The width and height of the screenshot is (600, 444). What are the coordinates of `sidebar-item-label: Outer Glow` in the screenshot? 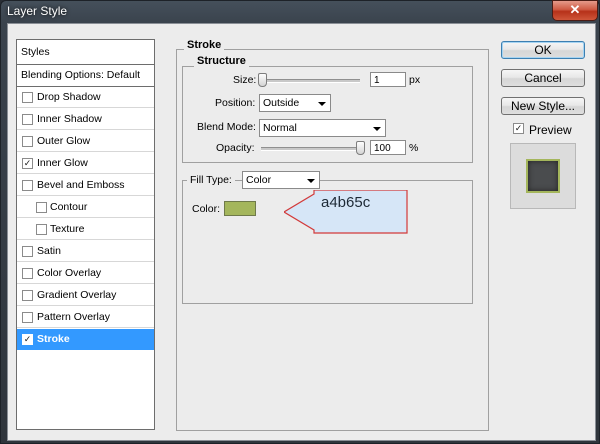 It's located at (64, 141).